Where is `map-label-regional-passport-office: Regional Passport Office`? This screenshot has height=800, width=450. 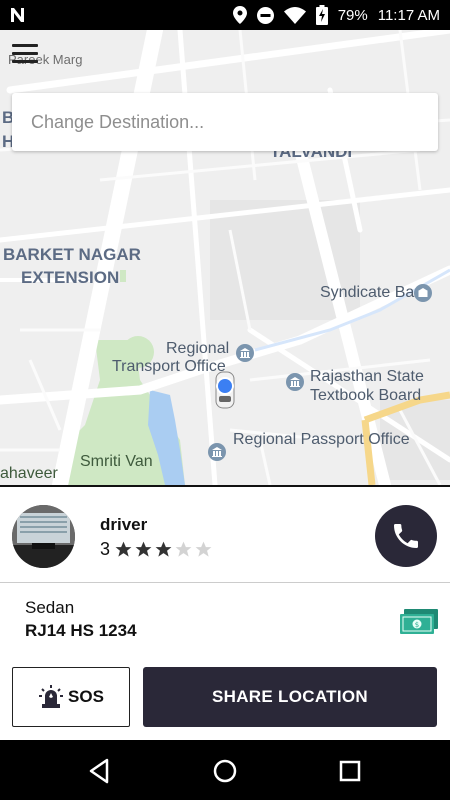 map-label-regional-passport-office: Regional Passport Office is located at coordinates (321, 439).